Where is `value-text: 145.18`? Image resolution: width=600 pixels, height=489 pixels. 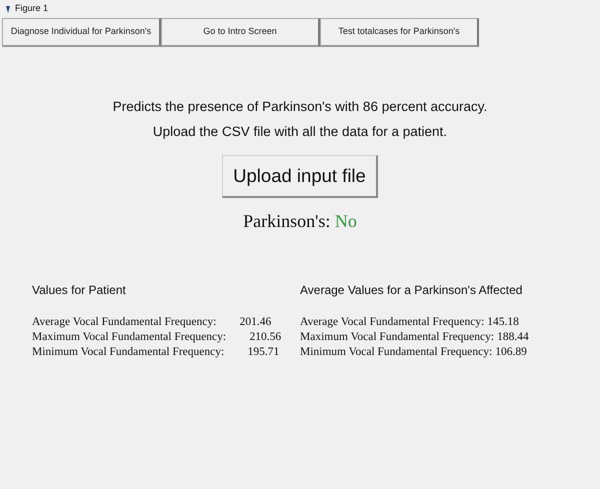
value-text: 145.18 is located at coordinates (503, 322).